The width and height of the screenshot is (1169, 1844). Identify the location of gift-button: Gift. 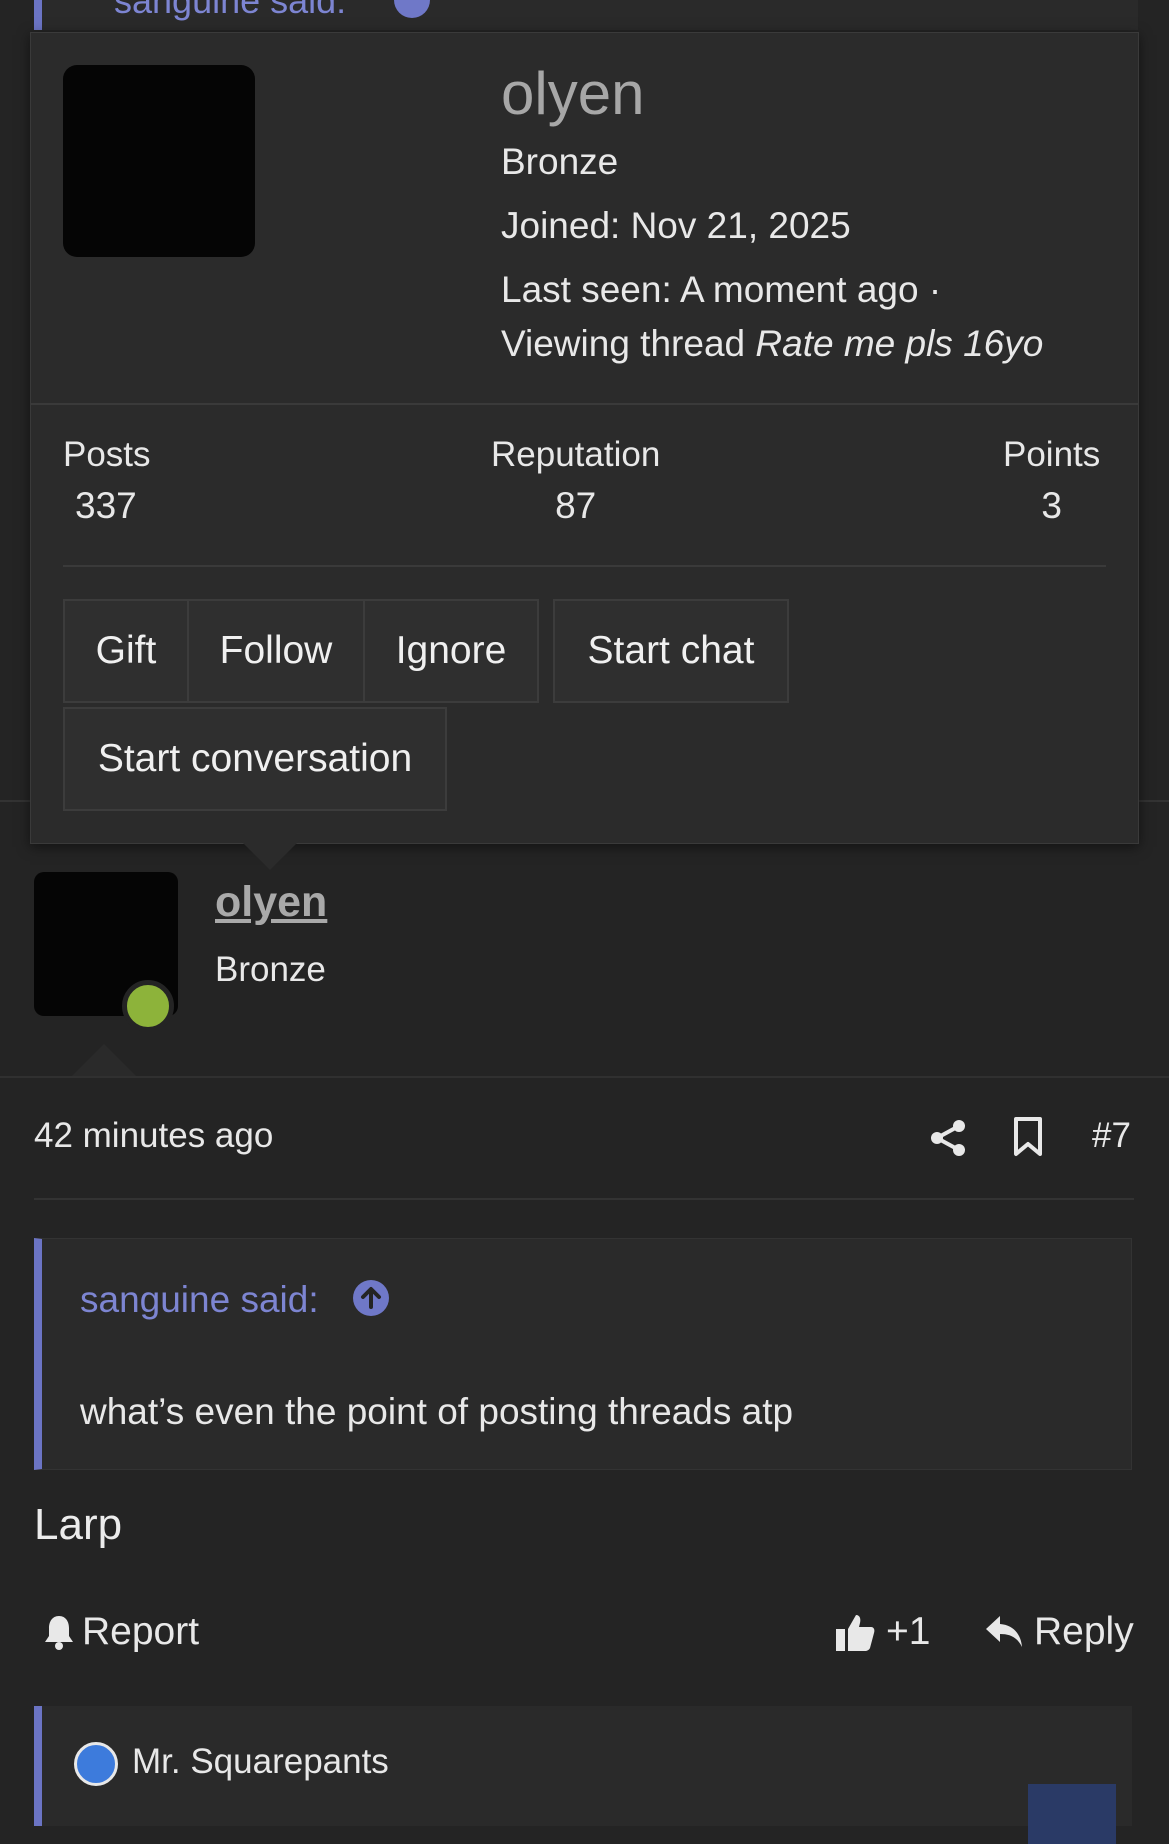
(126, 651).